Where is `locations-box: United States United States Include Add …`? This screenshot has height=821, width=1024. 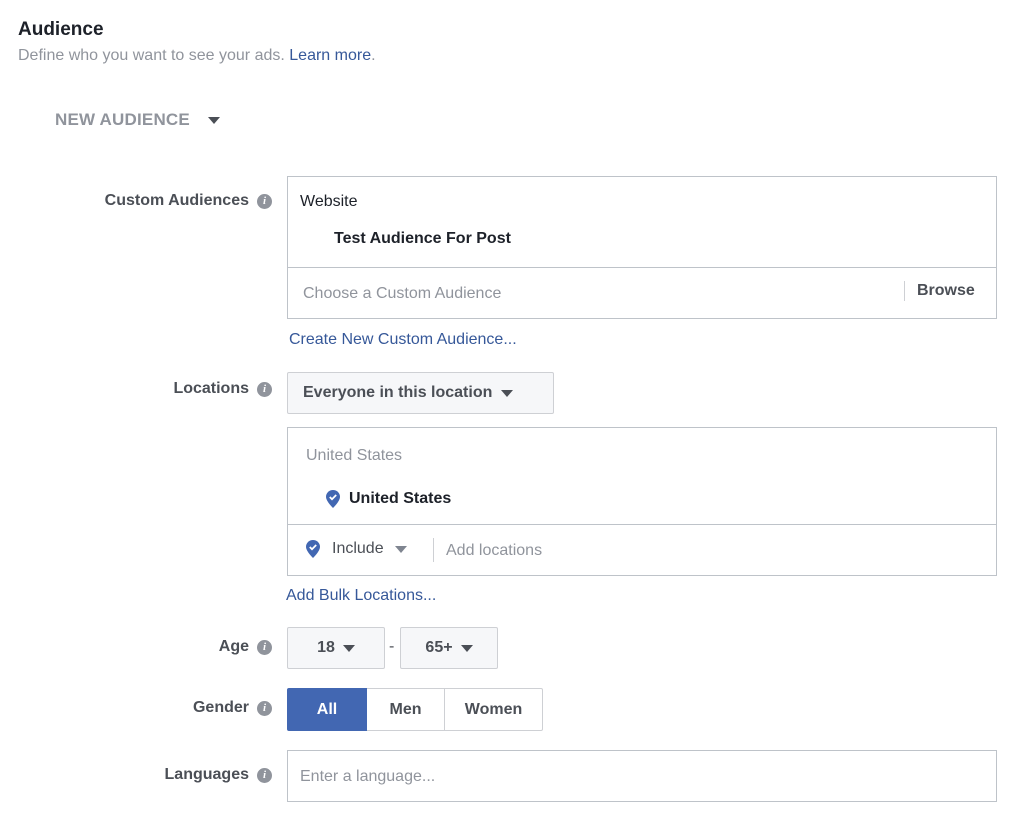
locations-box: United States United States Include Add … is located at coordinates (642, 501).